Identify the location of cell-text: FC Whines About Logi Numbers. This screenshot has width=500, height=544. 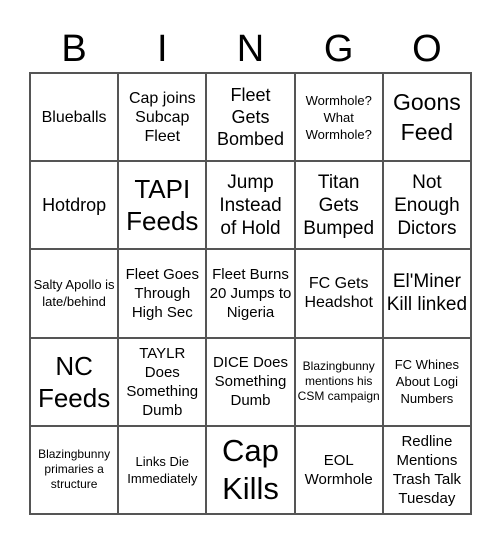
(427, 382).